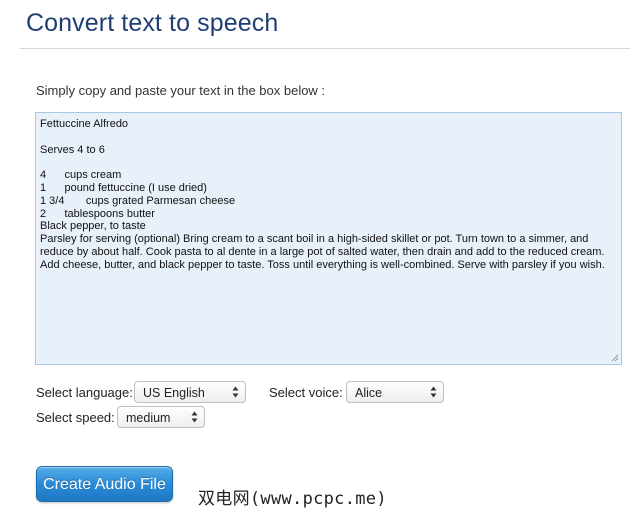 The image size is (640, 519). I want to click on speed-select: medium, so click(161, 417).